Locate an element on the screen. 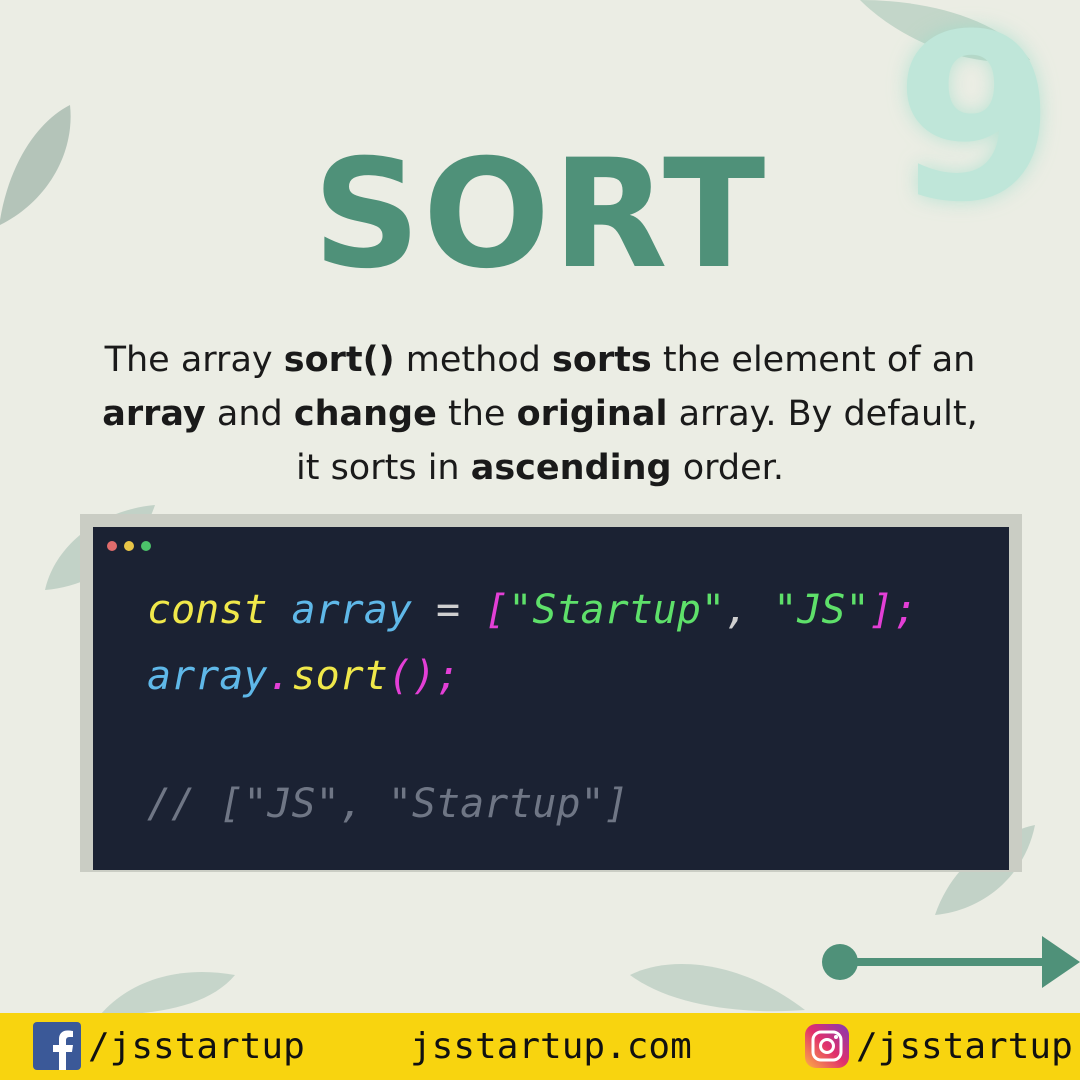 Image resolution: width=1080 pixels, height=1080 pixels. description-keyword: array is located at coordinates (154, 414).